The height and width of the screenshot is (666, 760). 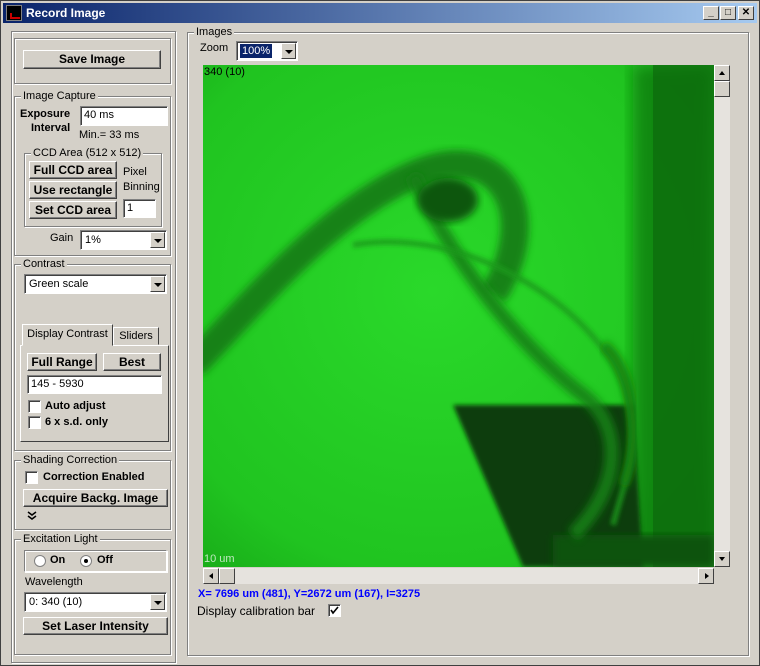 What do you see at coordinates (105, 560) in the screenshot?
I see `excitation-off-label: Off` at bounding box center [105, 560].